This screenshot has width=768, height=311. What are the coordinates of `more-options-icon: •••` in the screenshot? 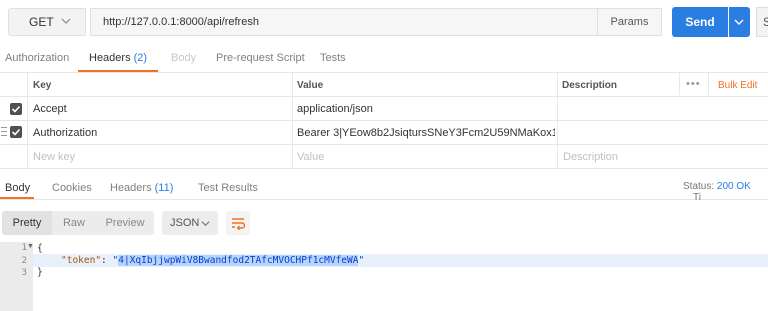 It's located at (693, 84).